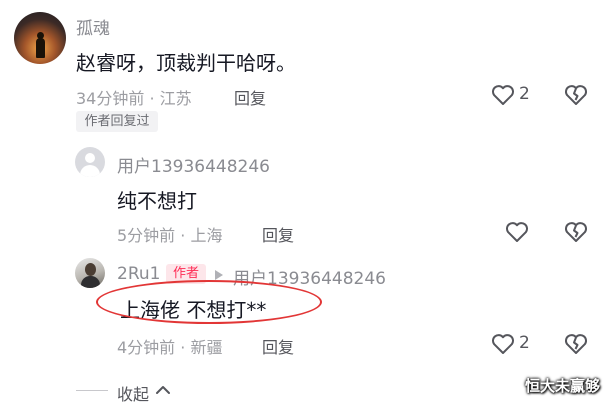  Describe the element at coordinates (170, 235) in the screenshot. I see `reply-meta: 5分钟前 · 上海` at that location.